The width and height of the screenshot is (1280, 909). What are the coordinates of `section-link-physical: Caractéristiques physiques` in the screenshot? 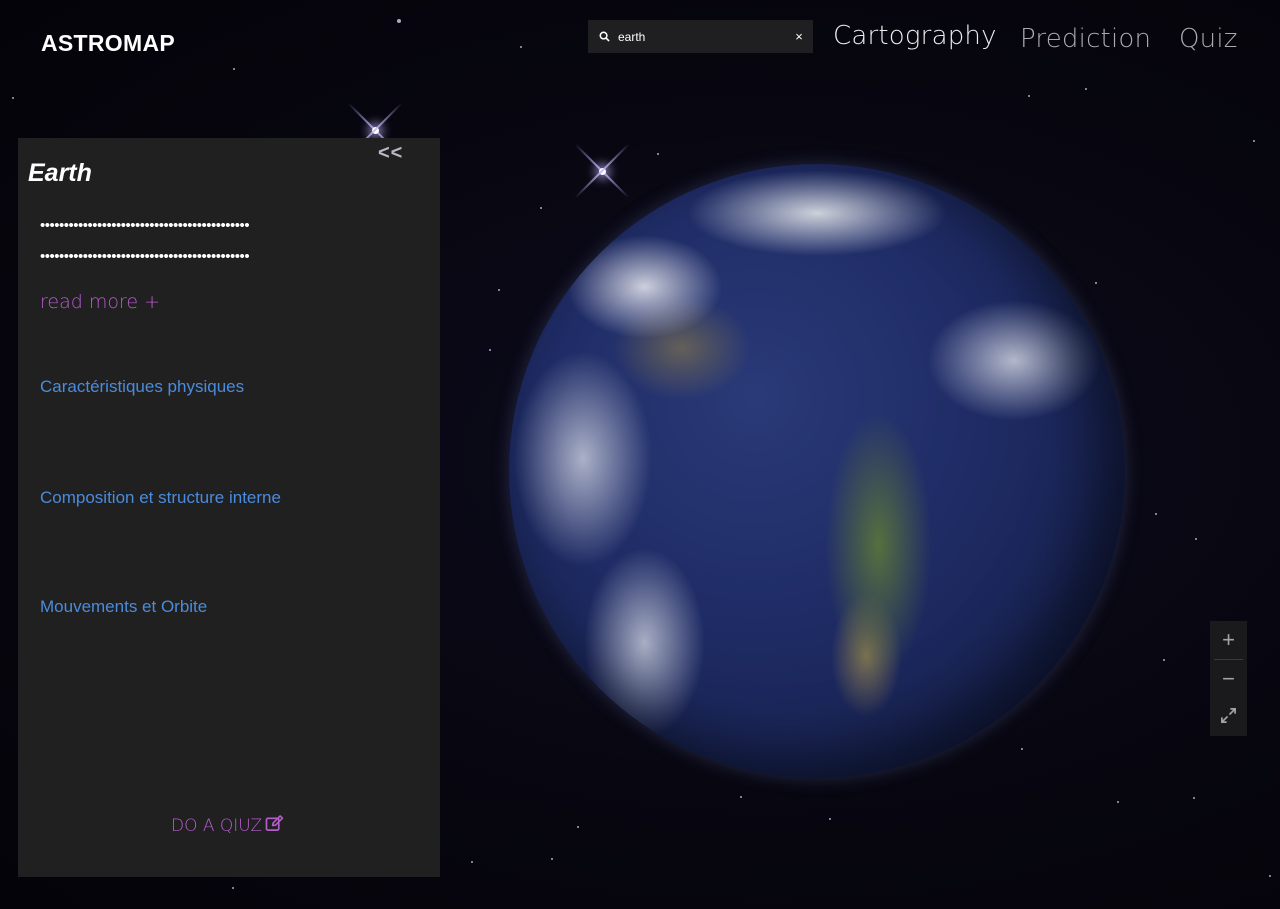 It's located at (142, 387).